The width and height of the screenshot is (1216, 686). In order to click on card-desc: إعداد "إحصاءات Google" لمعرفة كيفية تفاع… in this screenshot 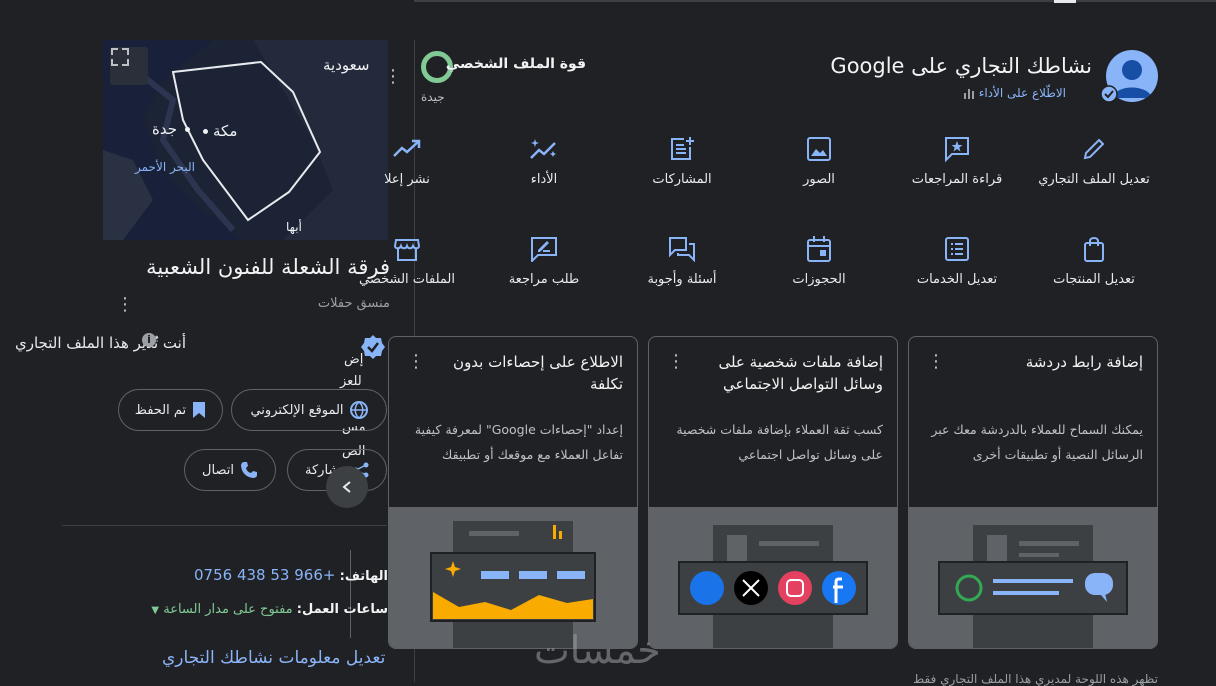, I will do `click(518, 442)`.